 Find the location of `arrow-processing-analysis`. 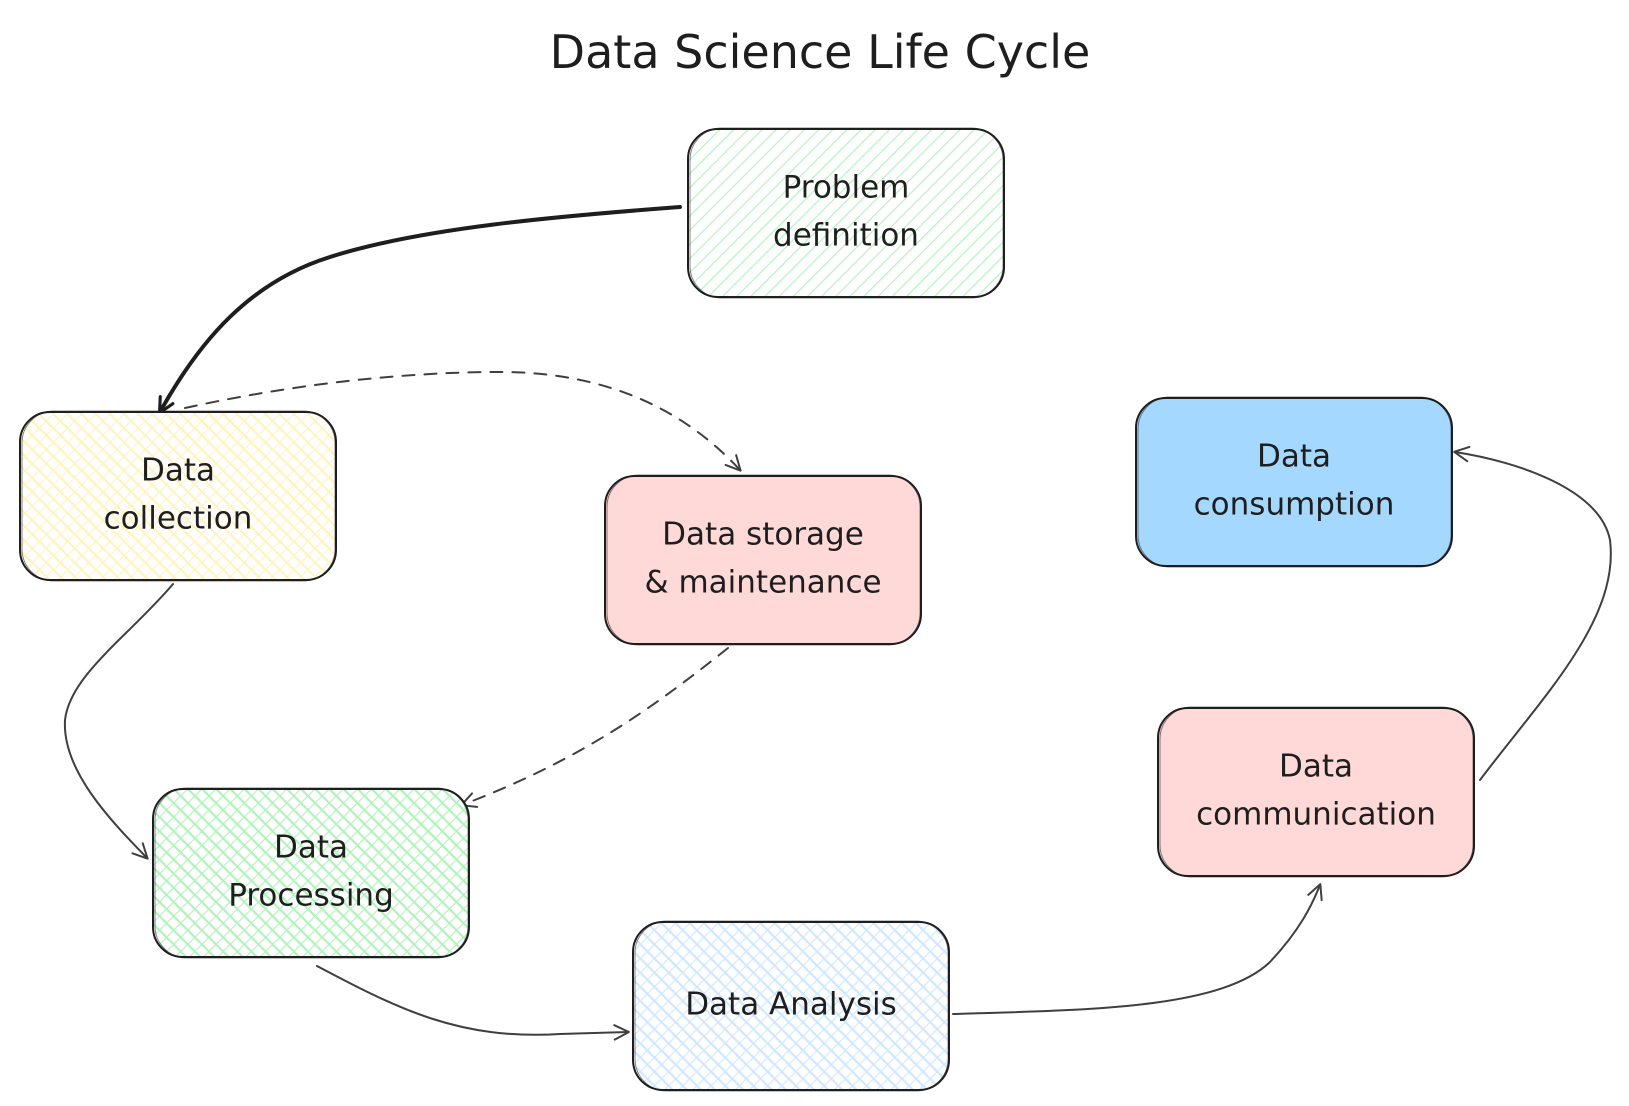

arrow-processing-analysis is located at coordinates (473, 1003).